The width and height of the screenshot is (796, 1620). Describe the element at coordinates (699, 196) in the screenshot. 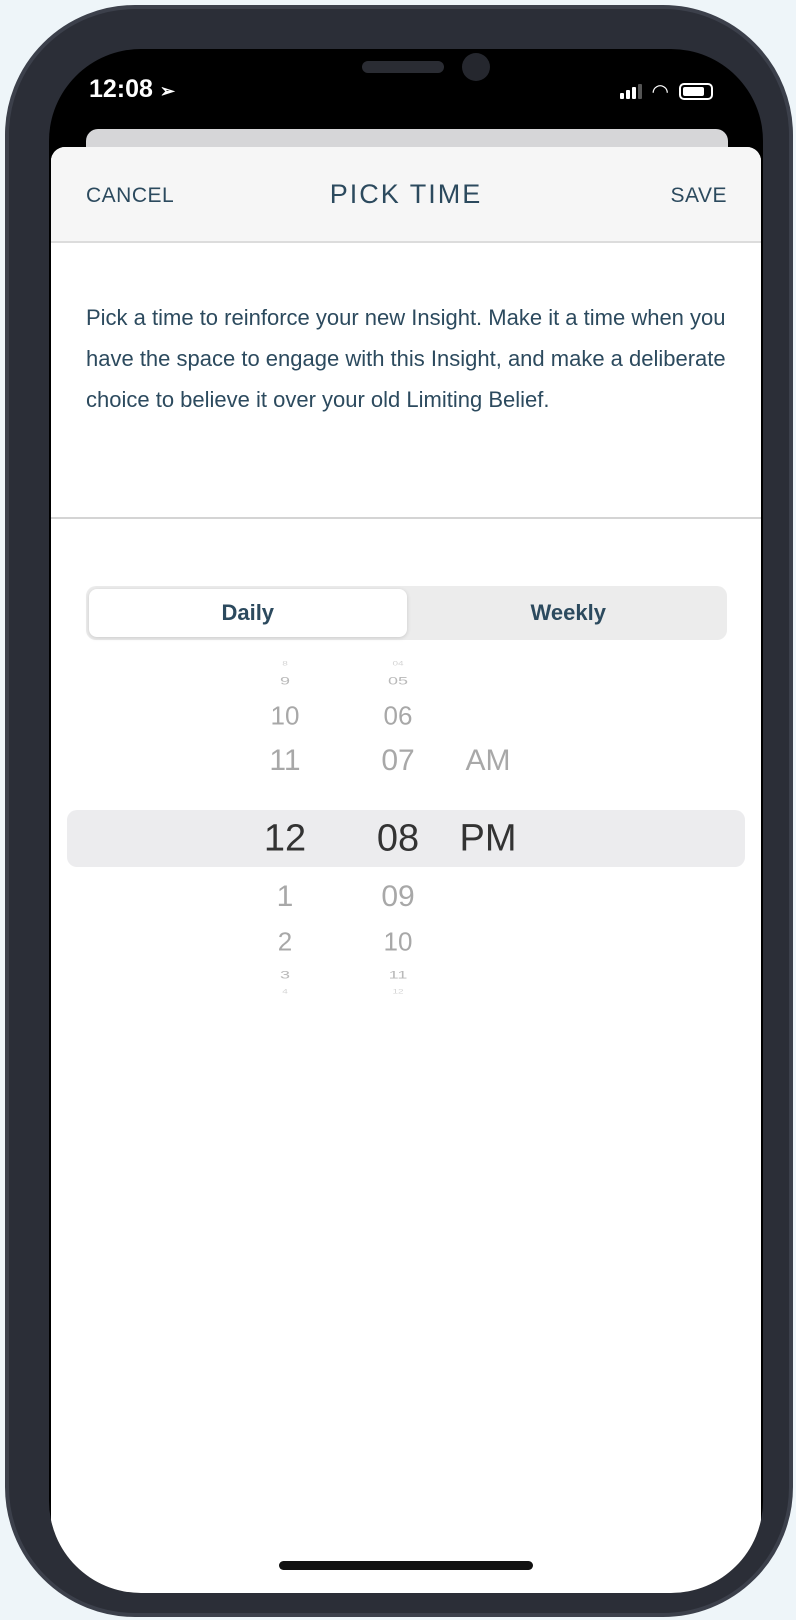

I see `save-button: SAVE` at that location.